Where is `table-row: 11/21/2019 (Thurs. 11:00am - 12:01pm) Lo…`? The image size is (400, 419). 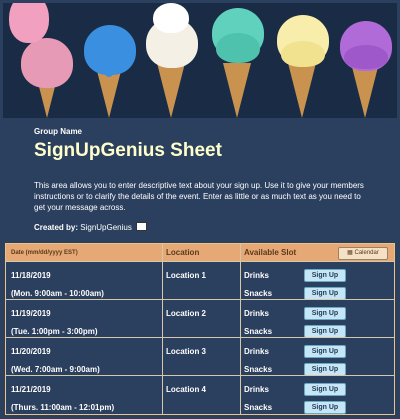 table-row: 11/21/2019 (Thurs. 11:00am - 12:01pm) Lo… is located at coordinates (200, 394).